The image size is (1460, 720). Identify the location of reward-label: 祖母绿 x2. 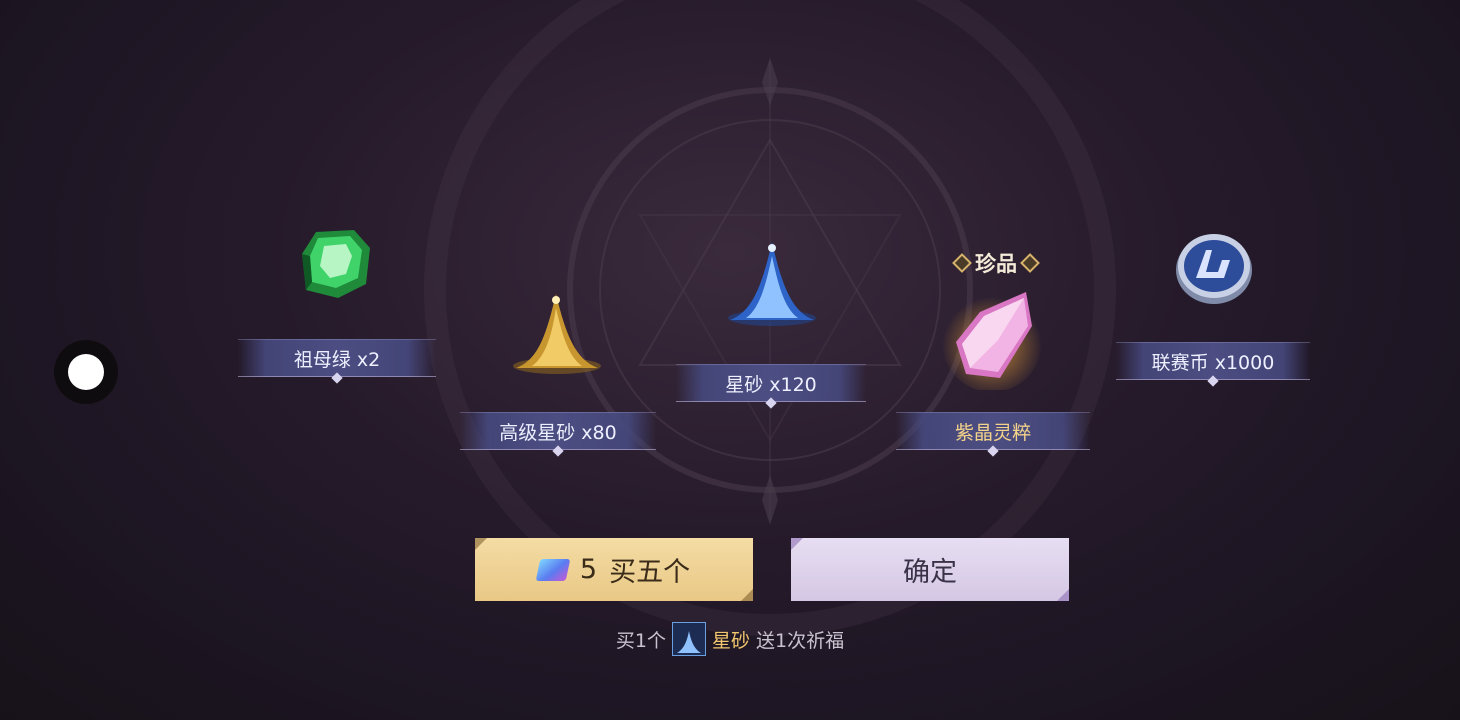
(337, 361).